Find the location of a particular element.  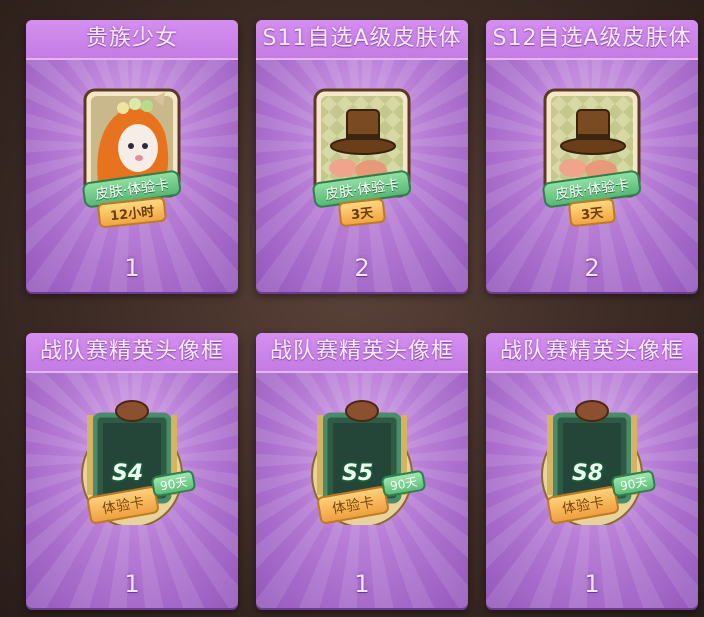

reward-card-4: 战队赛精英头像框 S4 体验卡 90天 1 is located at coordinates (132, 470).